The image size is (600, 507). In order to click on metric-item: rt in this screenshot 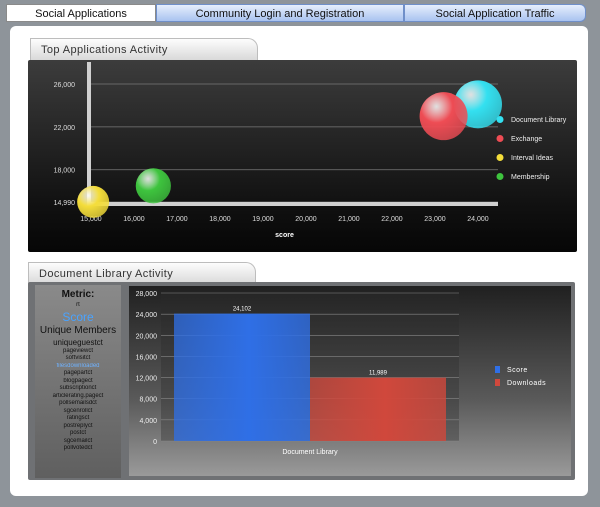, I will do `click(78, 306)`.